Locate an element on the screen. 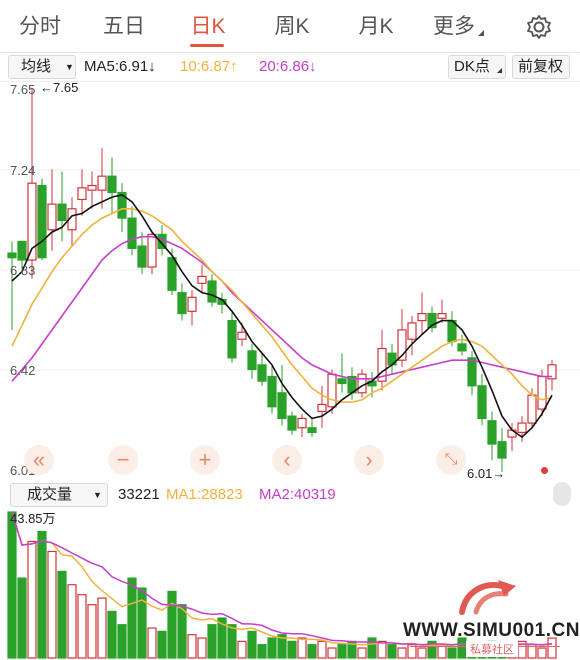  low-price-marker: 6.01→ is located at coordinates (486, 473).